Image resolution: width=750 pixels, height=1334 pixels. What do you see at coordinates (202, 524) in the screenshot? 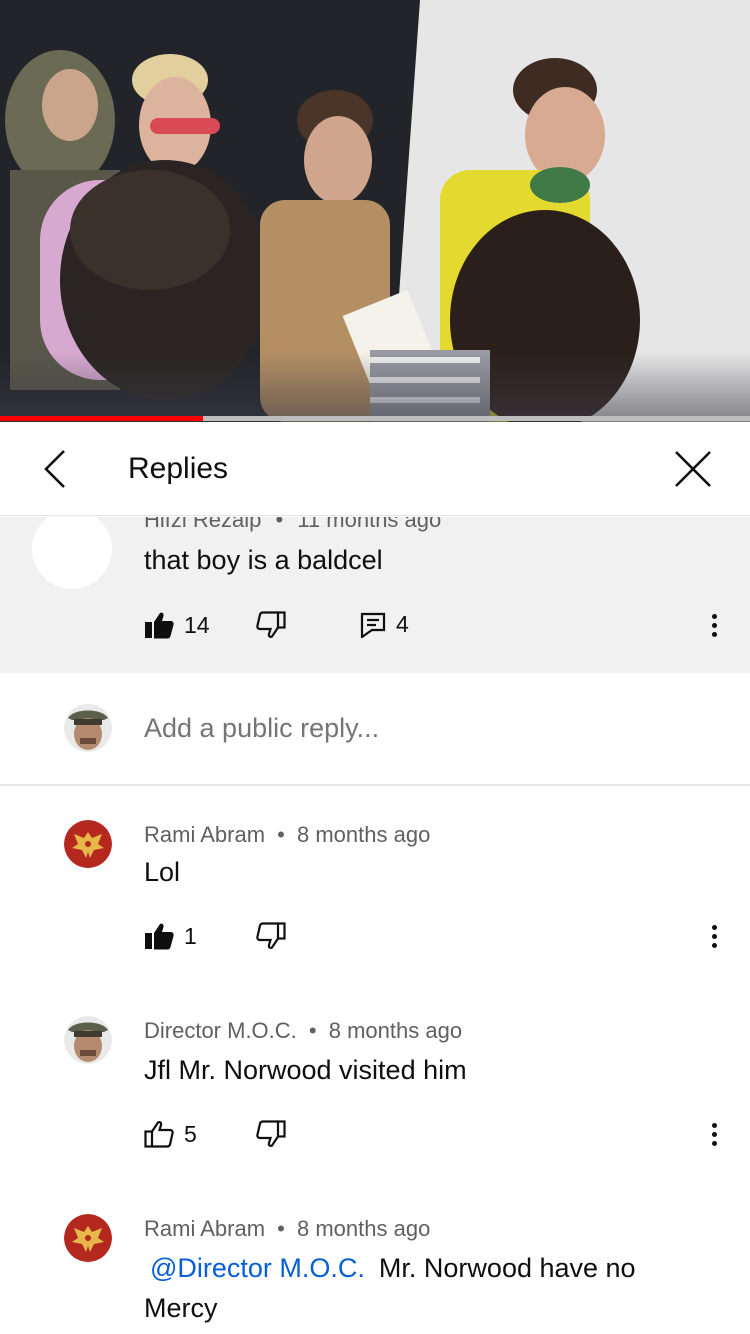
I see `comment-author: Hifzi Rezaip` at bounding box center [202, 524].